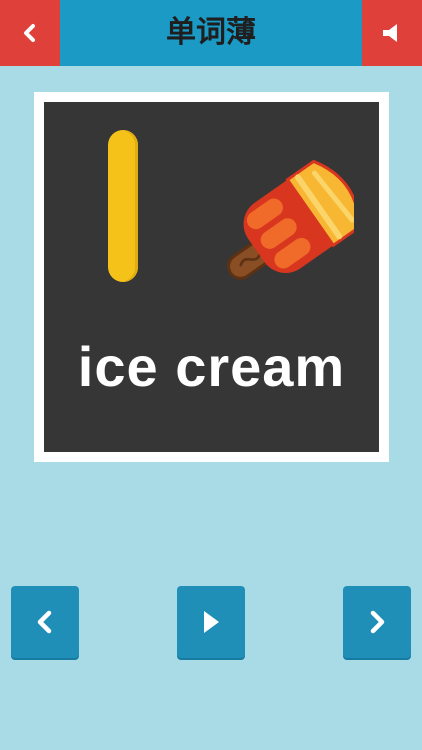  I want to click on previous-button, so click(45, 622).